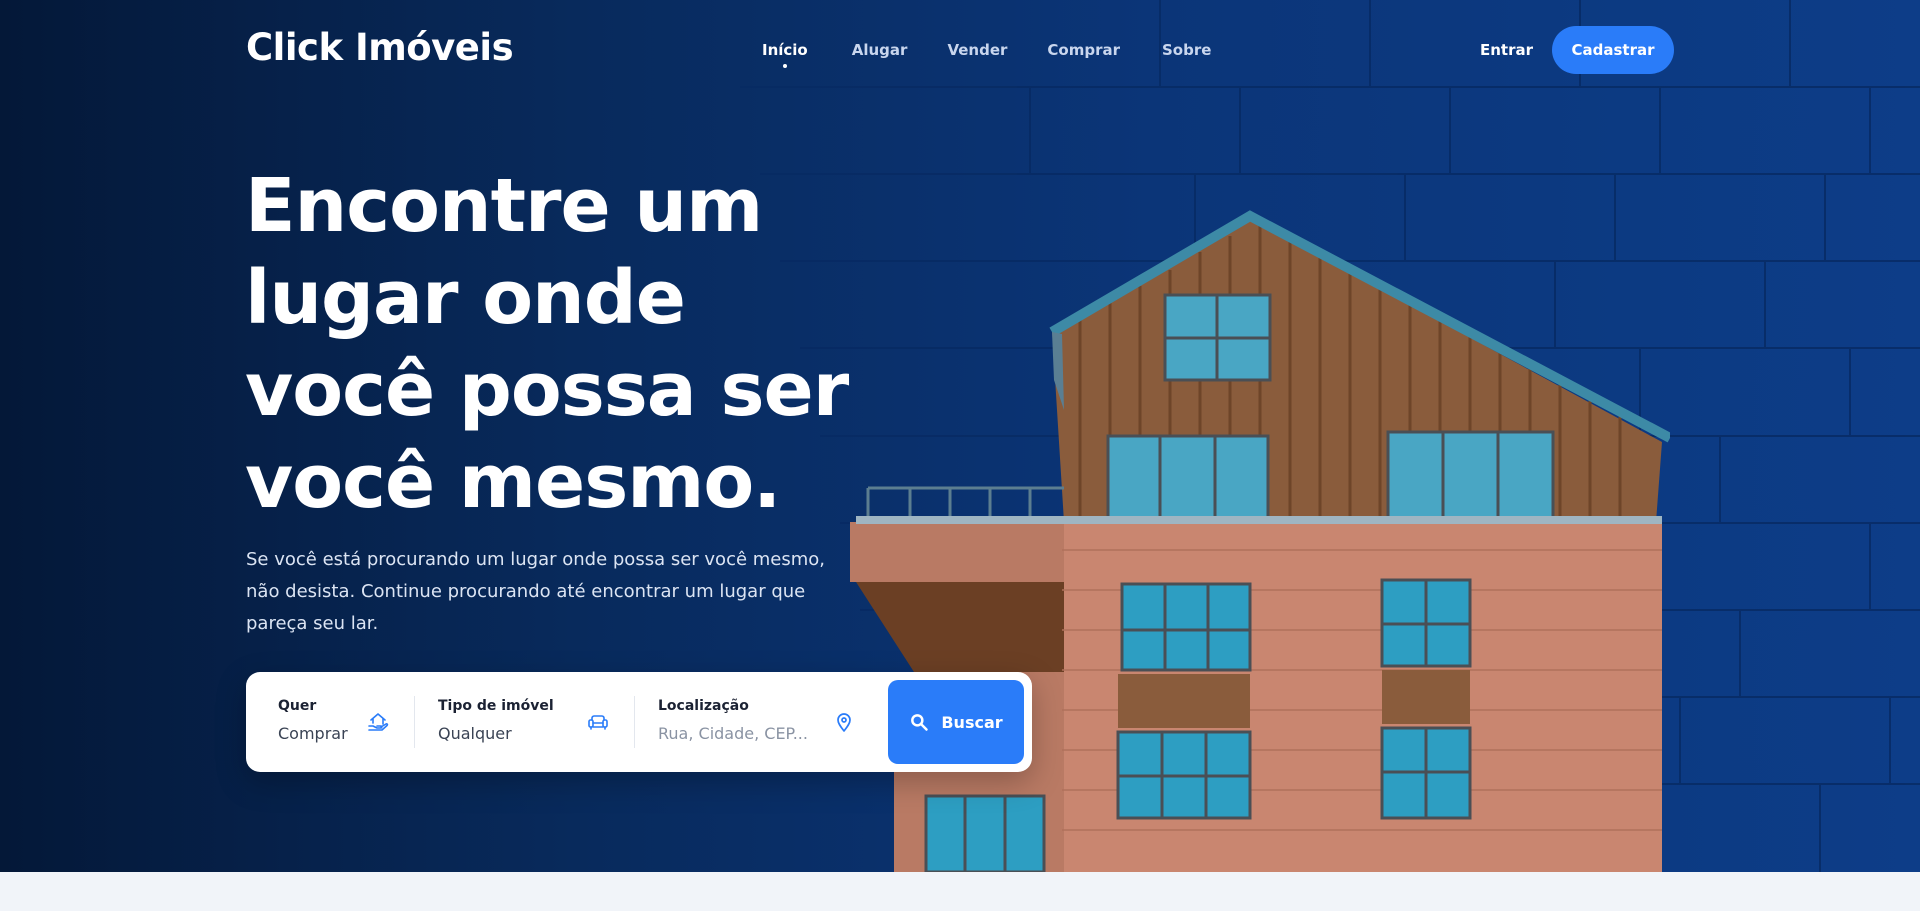 This screenshot has width=1920, height=911. I want to click on want-select: Quer Comprar, so click(313, 720).